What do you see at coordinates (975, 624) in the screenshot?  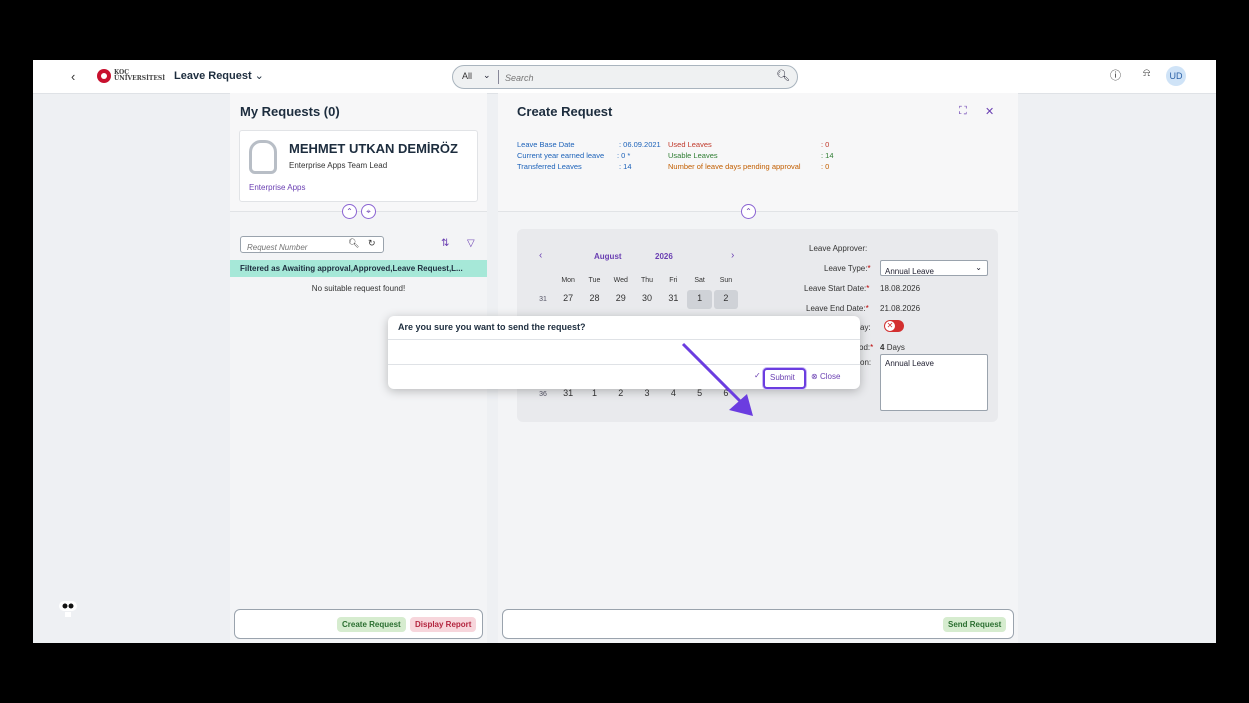 I see `send-request-button: Send Request` at bounding box center [975, 624].